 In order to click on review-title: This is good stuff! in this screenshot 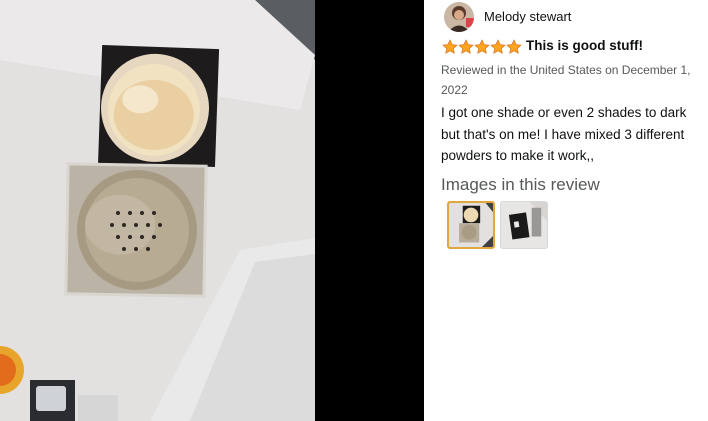, I will do `click(584, 45)`.